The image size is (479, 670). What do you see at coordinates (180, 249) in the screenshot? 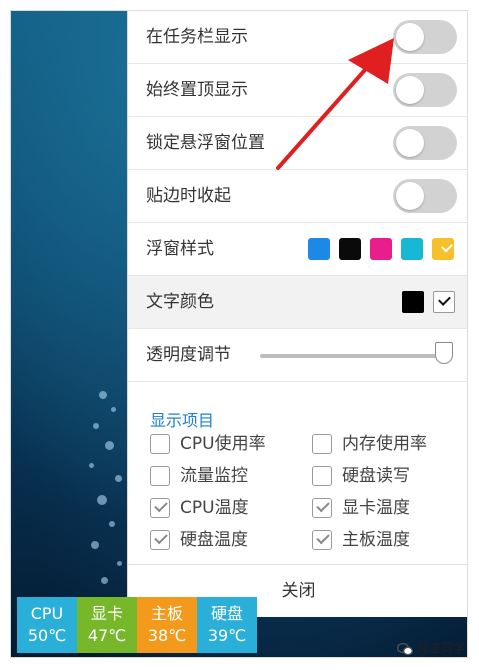
I see `setting-label: 浮窗样式` at bounding box center [180, 249].